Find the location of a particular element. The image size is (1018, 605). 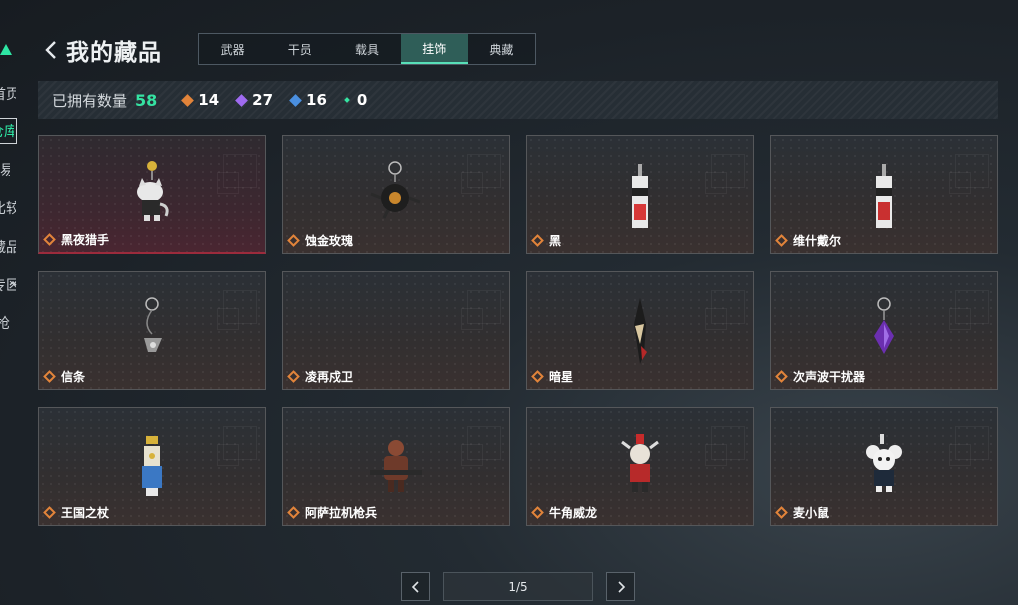

charm-name-row: 凌再戍卫 is located at coordinates (320, 376).